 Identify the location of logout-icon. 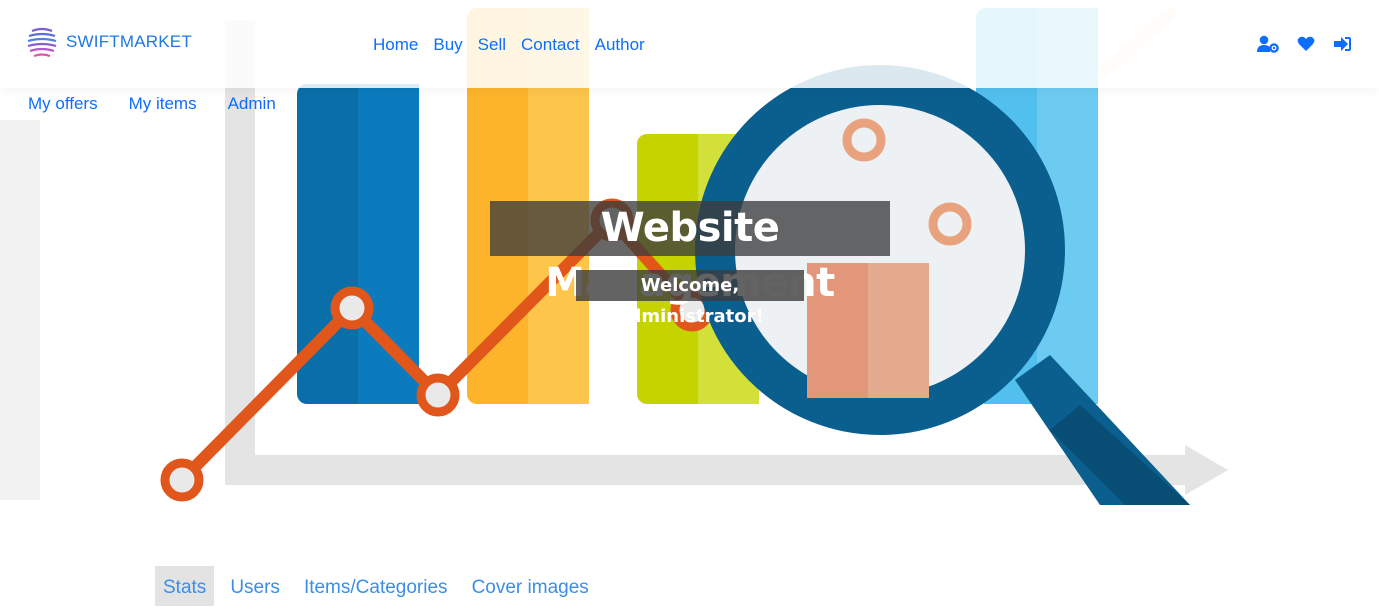
(1342, 46).